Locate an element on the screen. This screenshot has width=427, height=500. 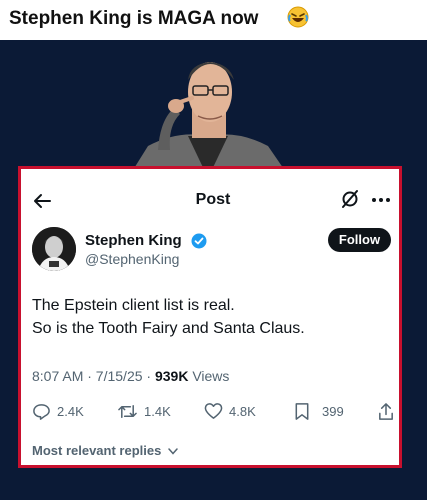
post-meta: 8:07 AM · 7/15/25 · 939K Views is located at coordinates (130, 376).